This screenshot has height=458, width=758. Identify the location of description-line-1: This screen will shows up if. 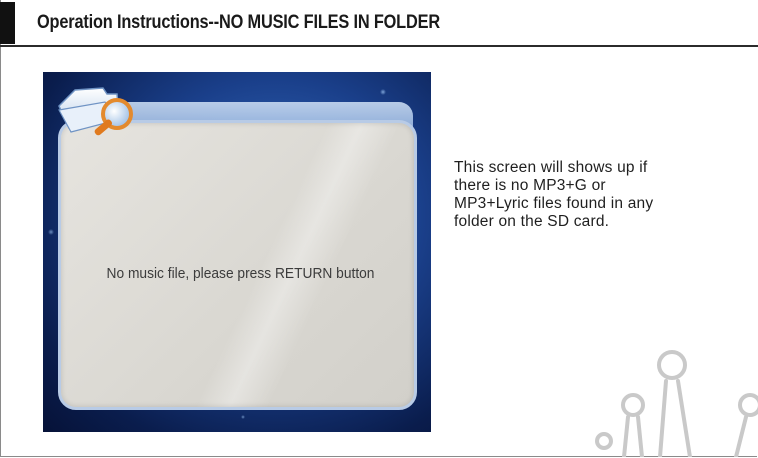
(551, 167).